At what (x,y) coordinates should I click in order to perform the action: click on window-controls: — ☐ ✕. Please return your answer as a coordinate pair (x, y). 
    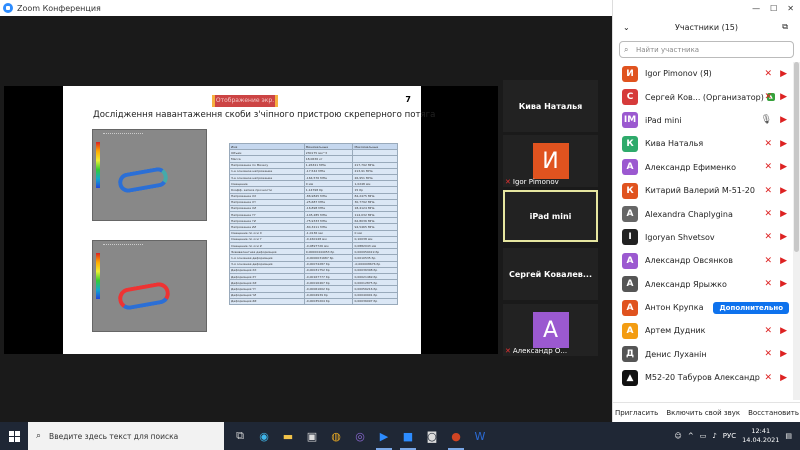
    Looking at the image, I should click on (706, 8).